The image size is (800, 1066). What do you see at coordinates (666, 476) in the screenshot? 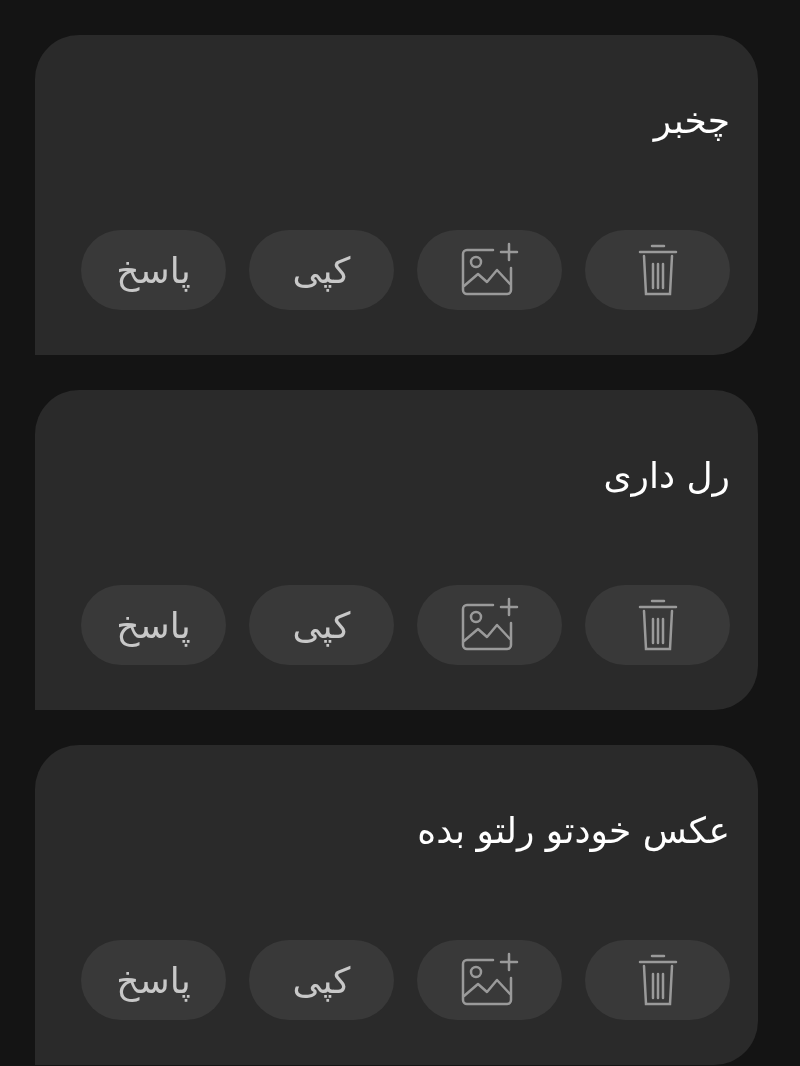
I see `message-text: رل داری` at bounding box center [666, 476].